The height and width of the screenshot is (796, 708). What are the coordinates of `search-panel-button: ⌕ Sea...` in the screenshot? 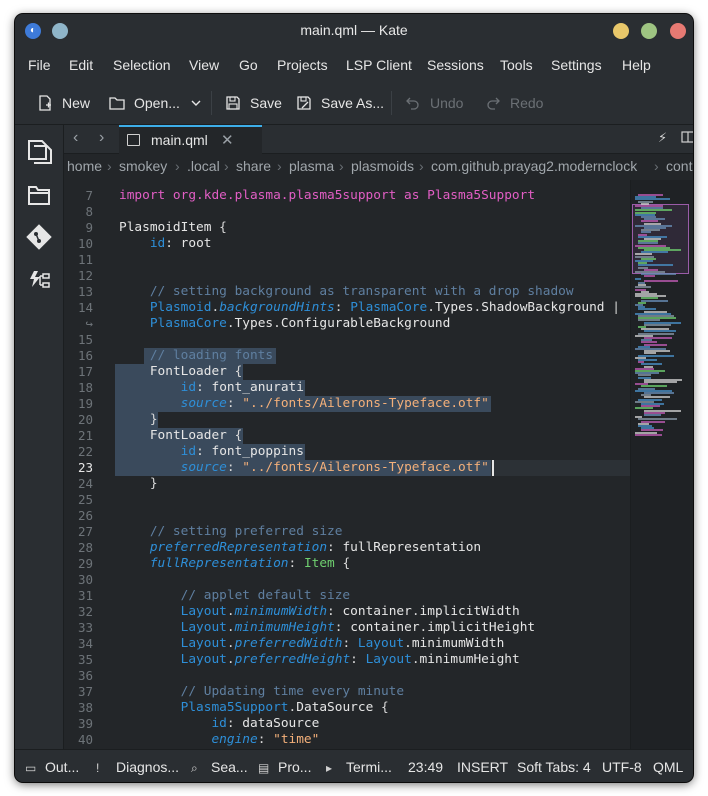 It's located at (219, 767).